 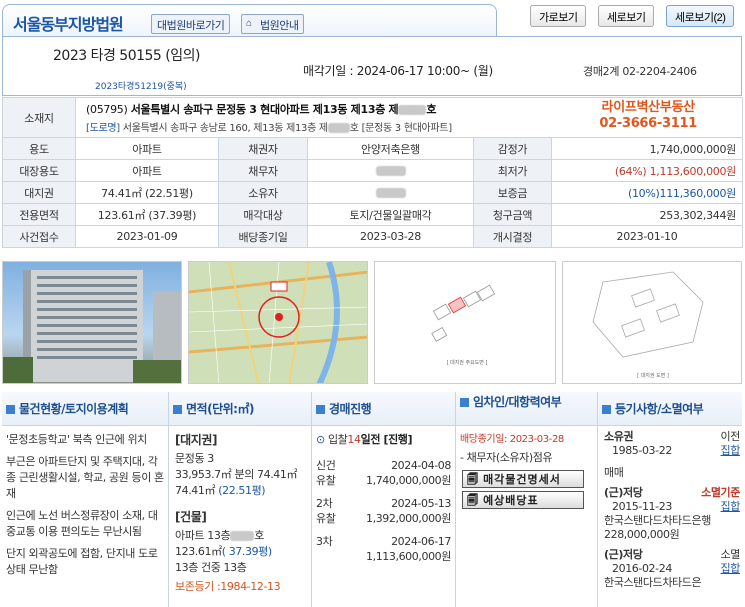 I want to click on property-desc: '문정초등학교' 북측 인근에 위치, so click(x=76, y=439).